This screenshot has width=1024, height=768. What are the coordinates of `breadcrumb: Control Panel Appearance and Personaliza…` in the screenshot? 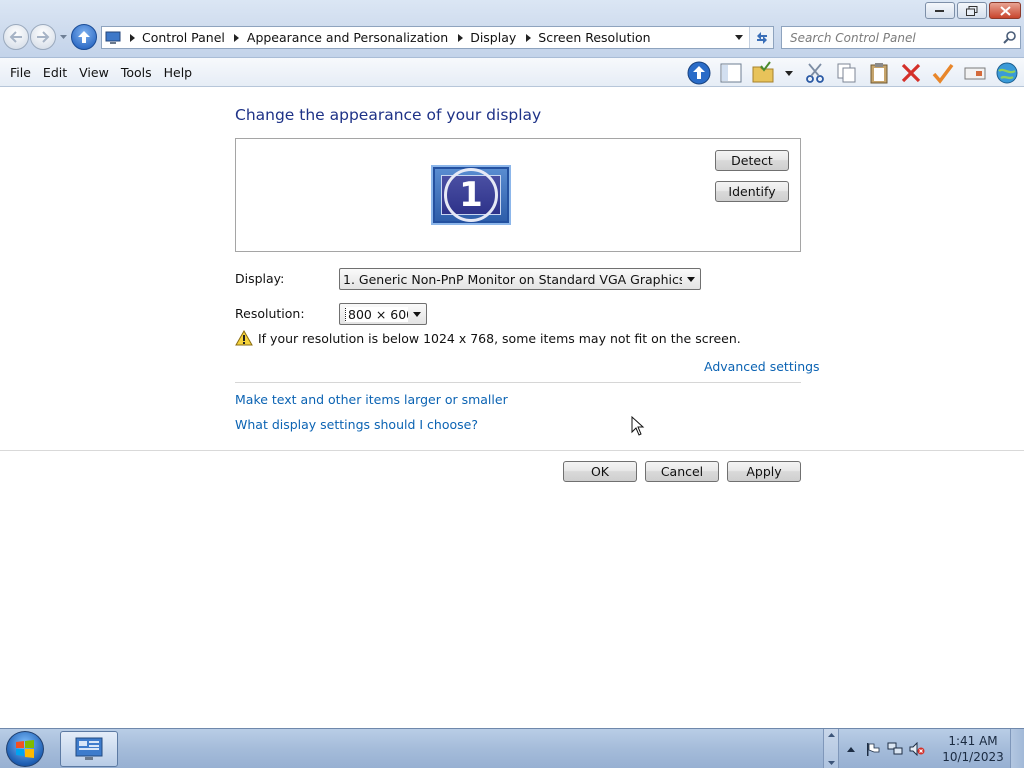 It's located at (415, 37).